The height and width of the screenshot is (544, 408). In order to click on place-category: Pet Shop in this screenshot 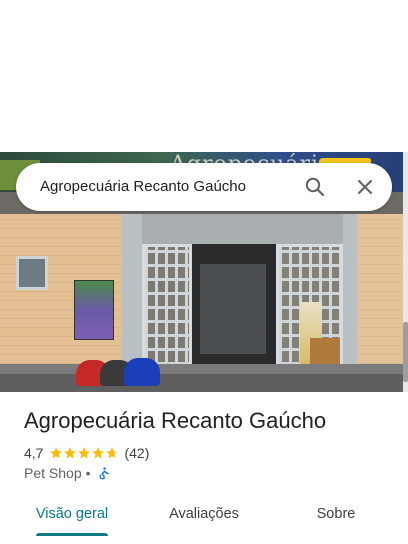, I will do `click(53, 473)`.